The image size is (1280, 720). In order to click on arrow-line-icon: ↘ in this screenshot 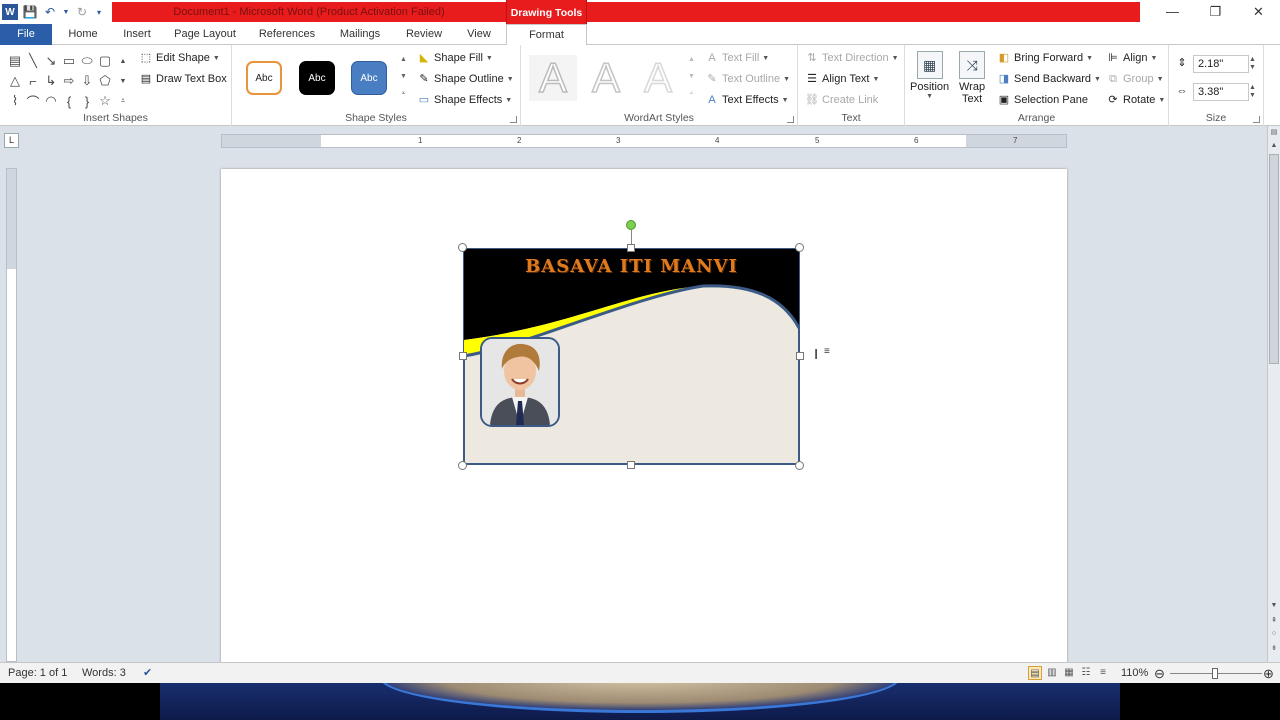, I will do `click(51, 61)`.